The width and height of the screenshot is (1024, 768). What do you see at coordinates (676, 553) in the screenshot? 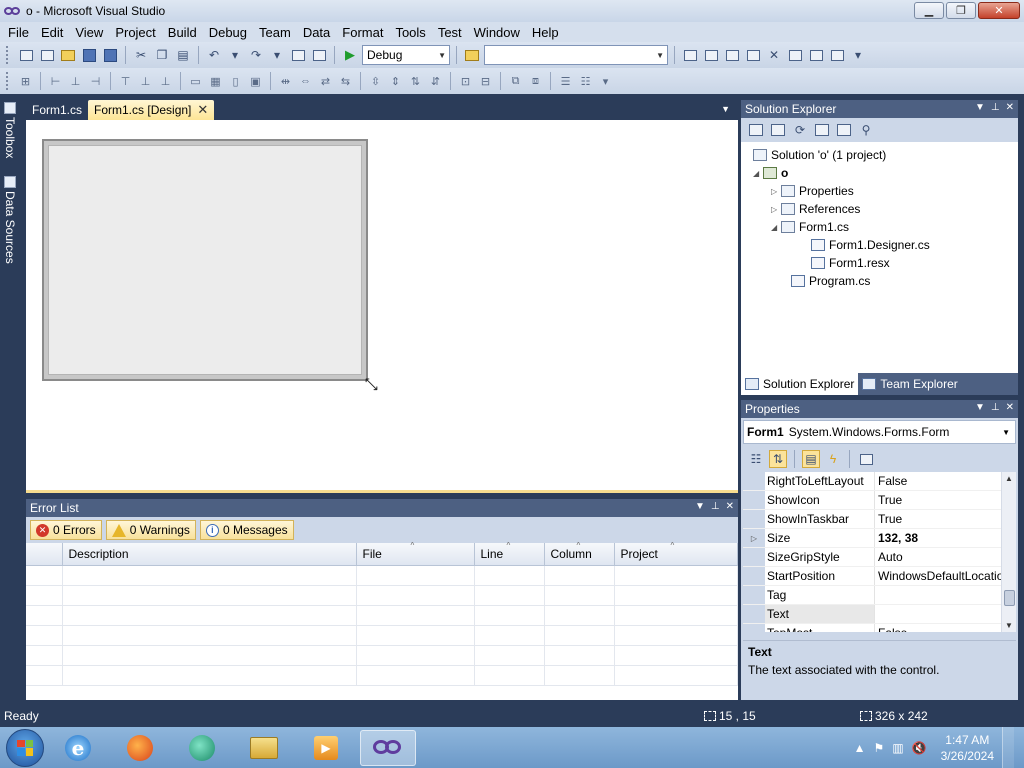
I see `column-header-project: Project ^` at bounding box center [676, 553].